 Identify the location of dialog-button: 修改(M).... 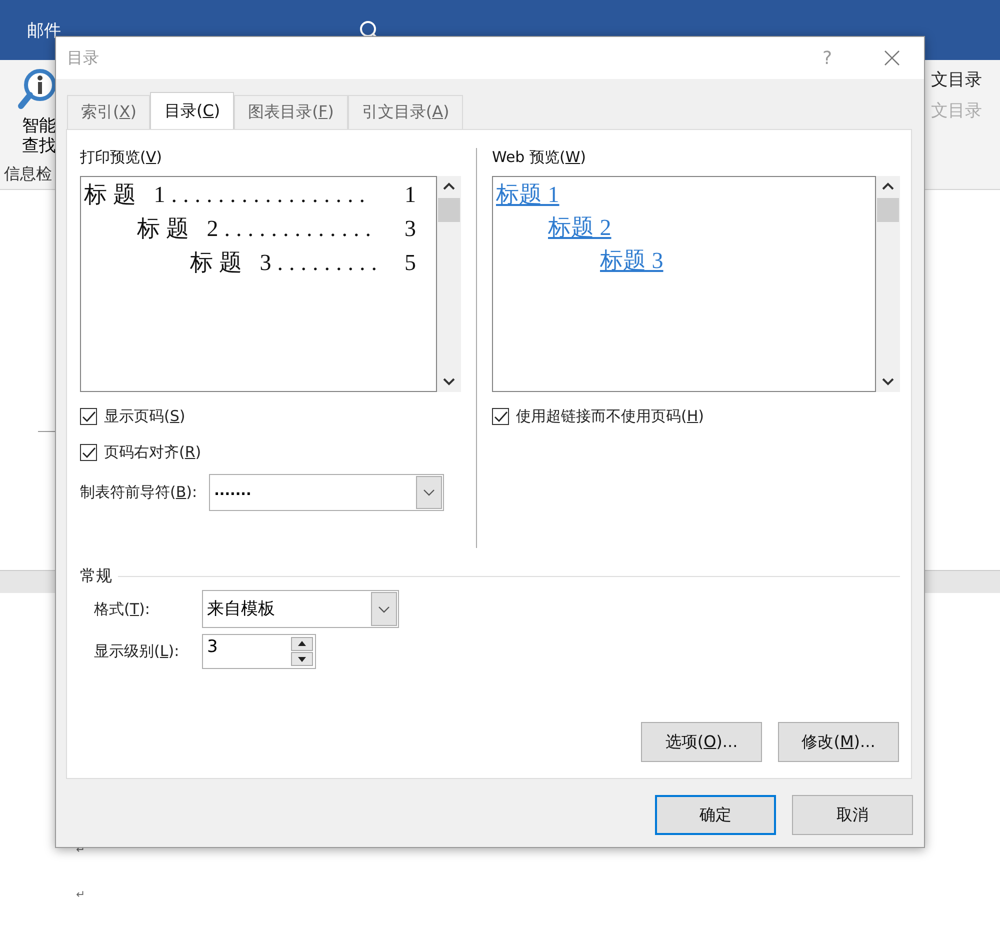
(838, 742).